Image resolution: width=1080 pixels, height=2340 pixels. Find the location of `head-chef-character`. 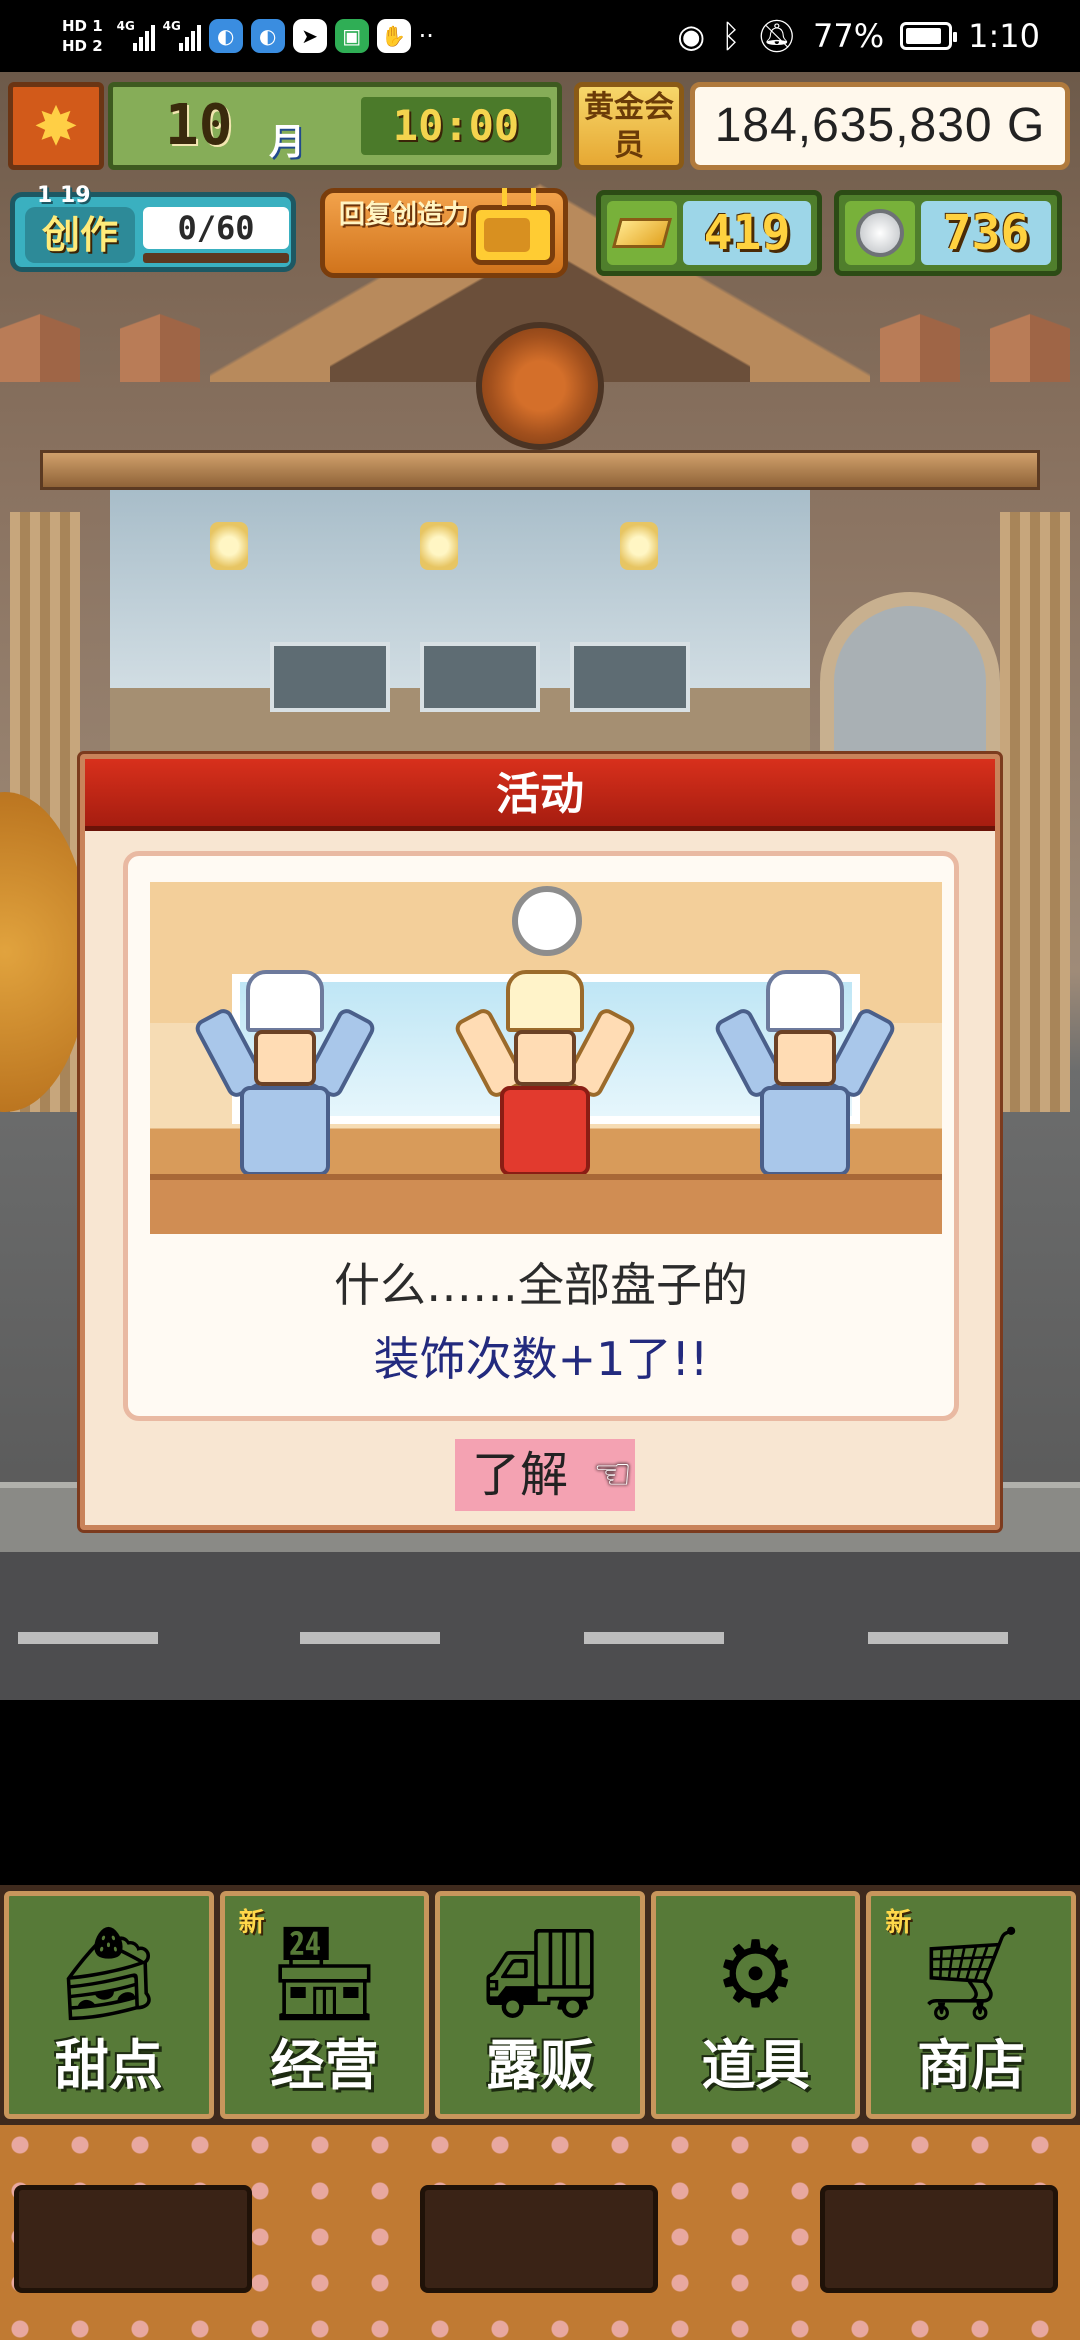

head-chef-character is located at coordinates (545, 1075).